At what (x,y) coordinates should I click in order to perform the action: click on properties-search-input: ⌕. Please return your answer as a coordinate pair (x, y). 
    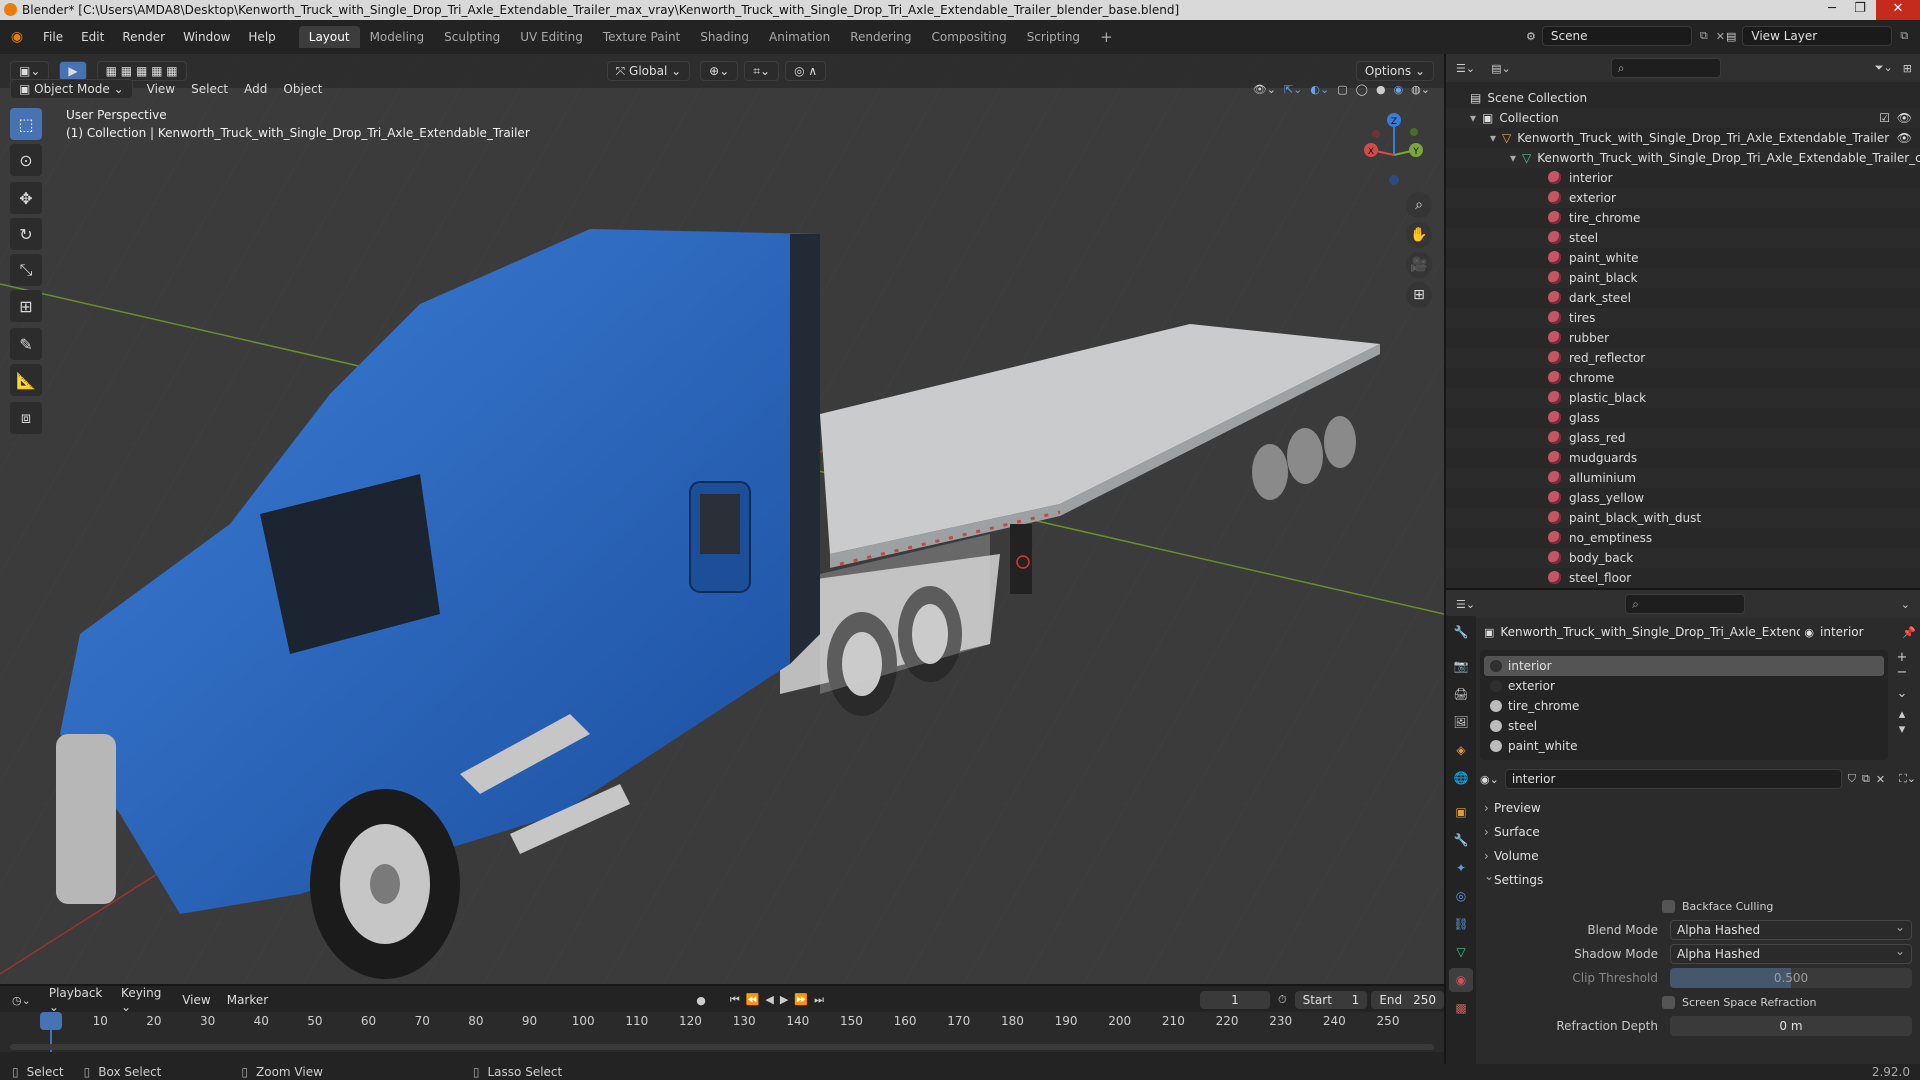
    Looking at the image, I should click on (1685, 604).